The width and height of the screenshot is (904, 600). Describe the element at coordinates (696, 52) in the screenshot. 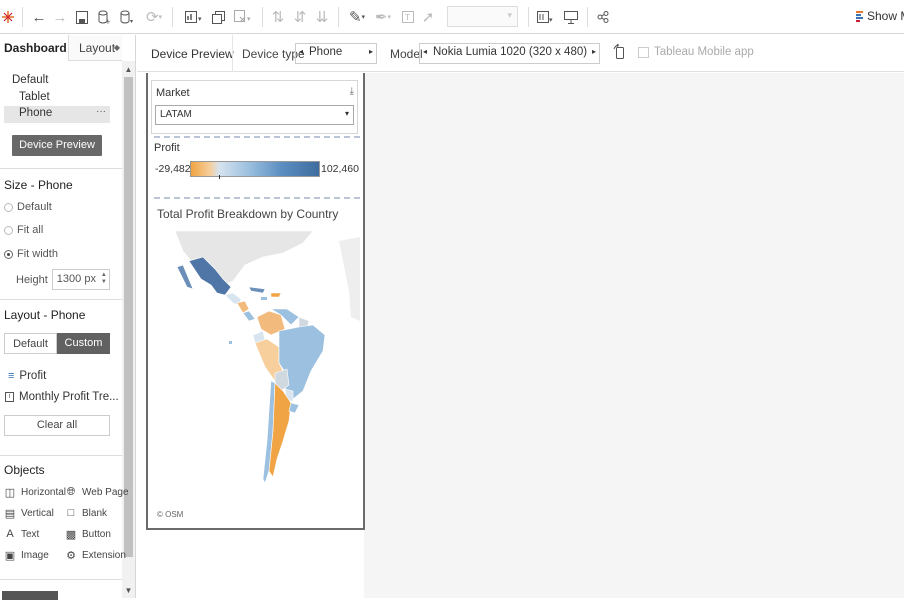

I see `tableau-mobile-app-checkbox: Tableau Mobile app` at that location.